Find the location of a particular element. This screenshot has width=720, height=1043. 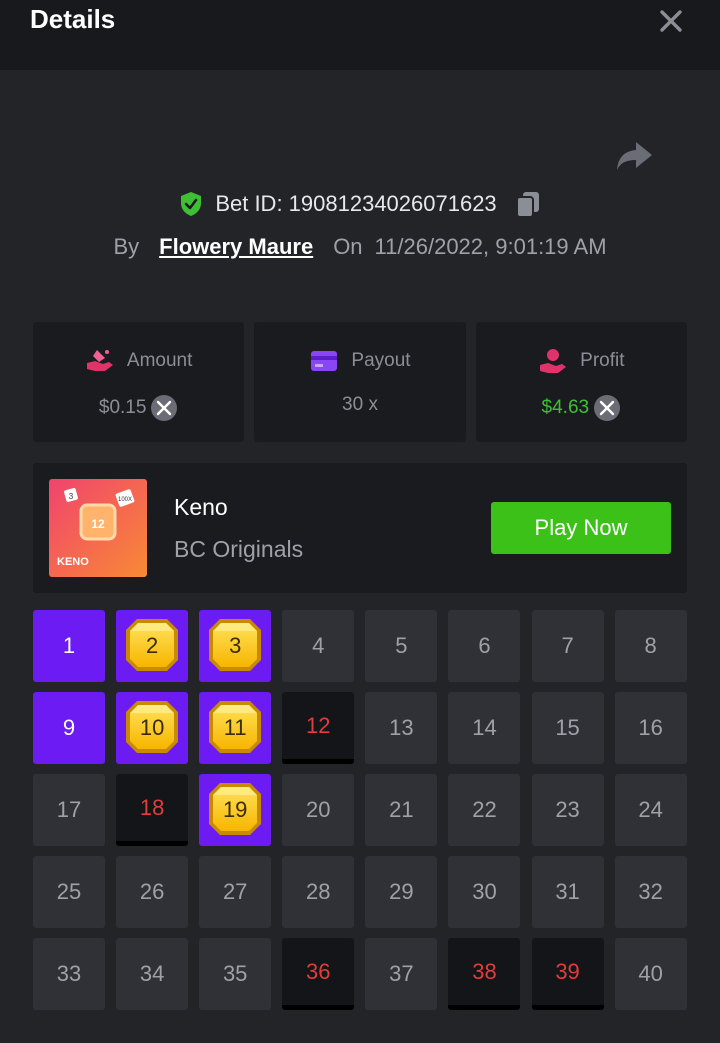

keno-cell-number: 6 is located at coordinates (484, 645).